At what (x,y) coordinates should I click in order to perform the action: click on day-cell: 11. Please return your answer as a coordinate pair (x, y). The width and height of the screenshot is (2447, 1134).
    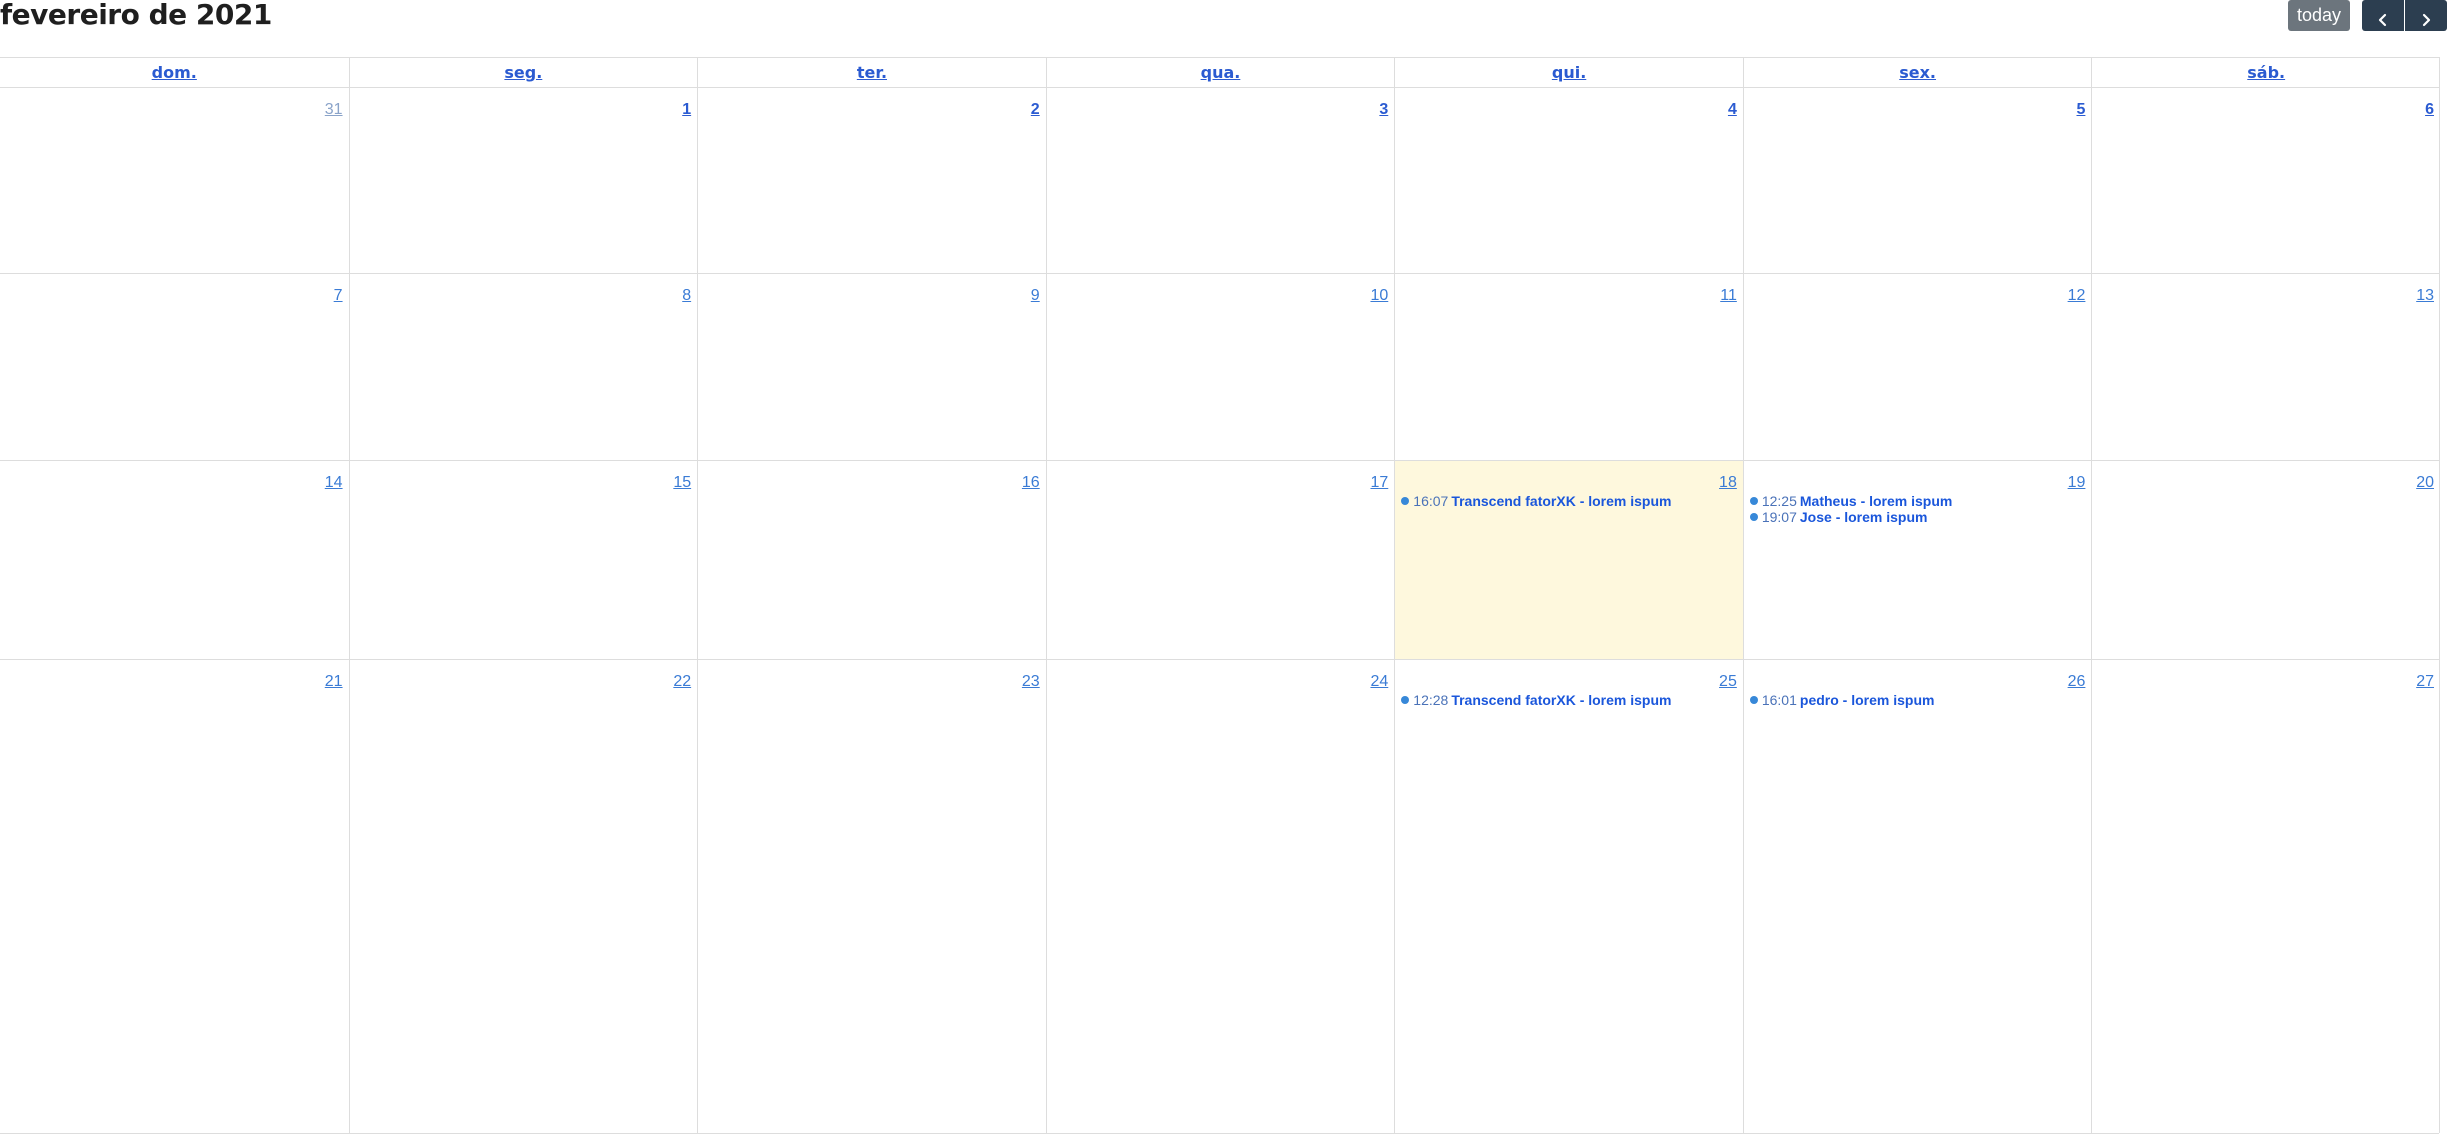
    Looking at the image, I should click on (1568, 367).